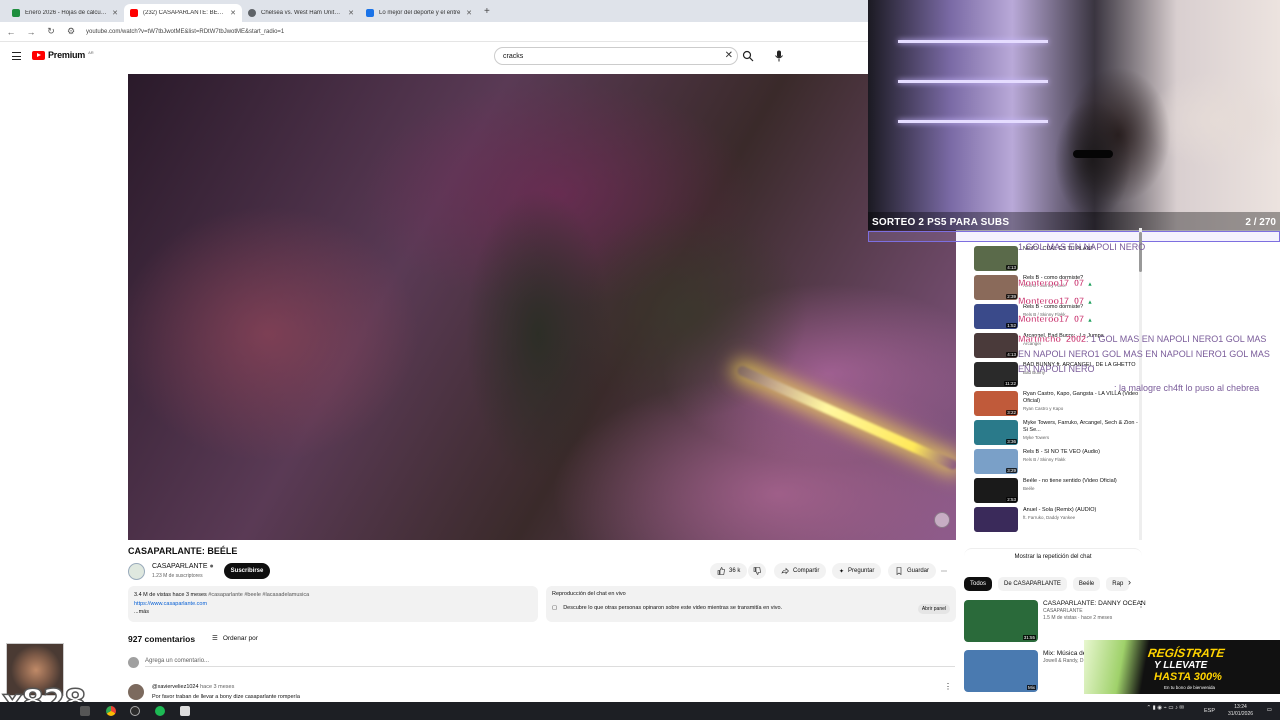  Describe the element at coordinates (996, 461) in the screenshot. I see `playlist-thumbnail: 3:29` at that location.